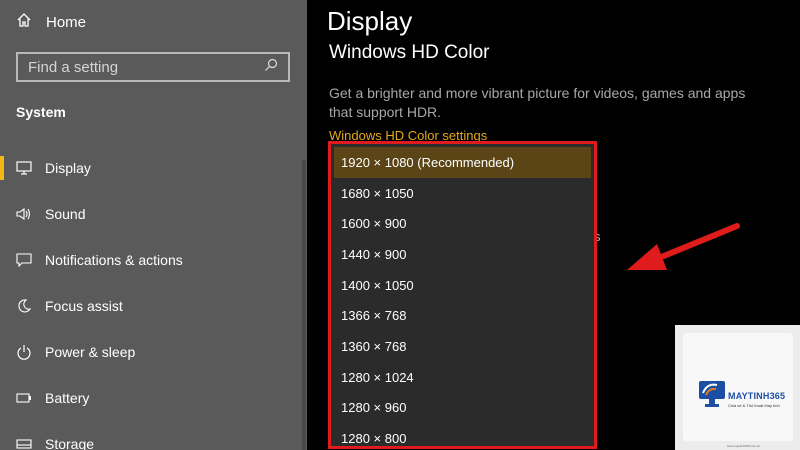 This screenshot has height=450, width=800. Describe the element at coordinates (271, 67) in the screenshot. I see `search-icon` at that location.